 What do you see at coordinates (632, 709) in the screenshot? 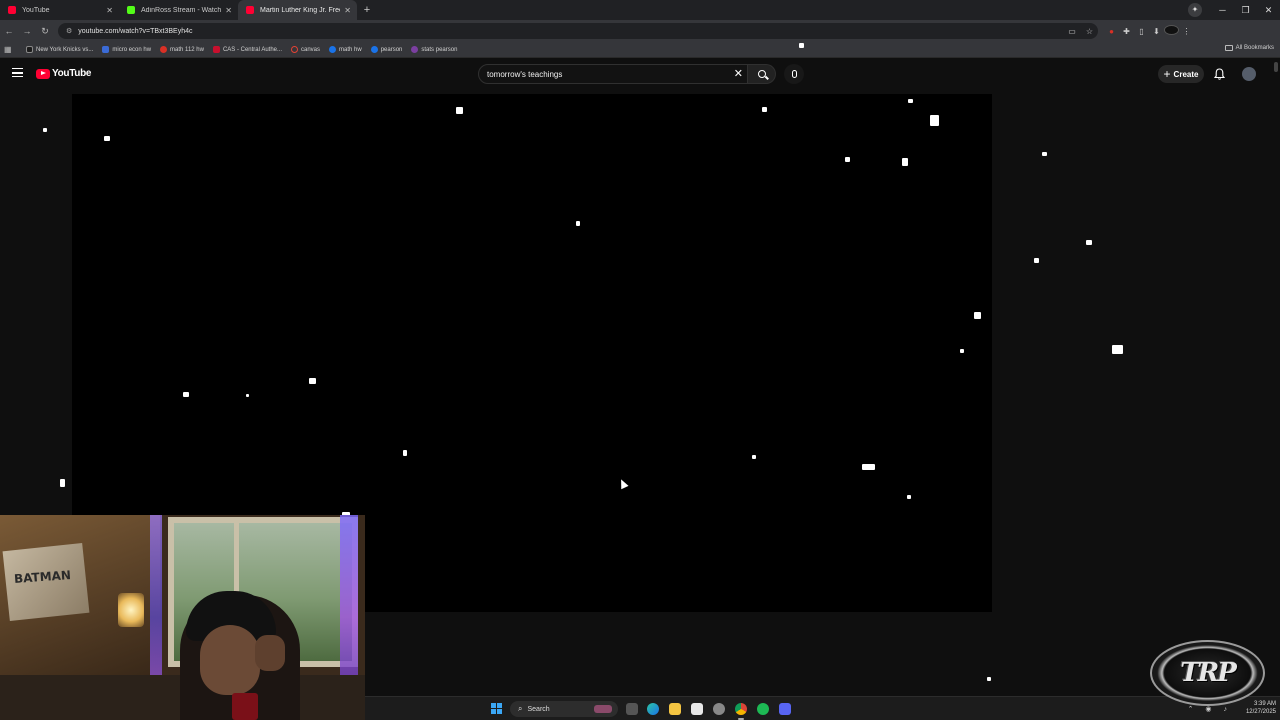
I see `task-view-icon` at bounding box center [632, 709].